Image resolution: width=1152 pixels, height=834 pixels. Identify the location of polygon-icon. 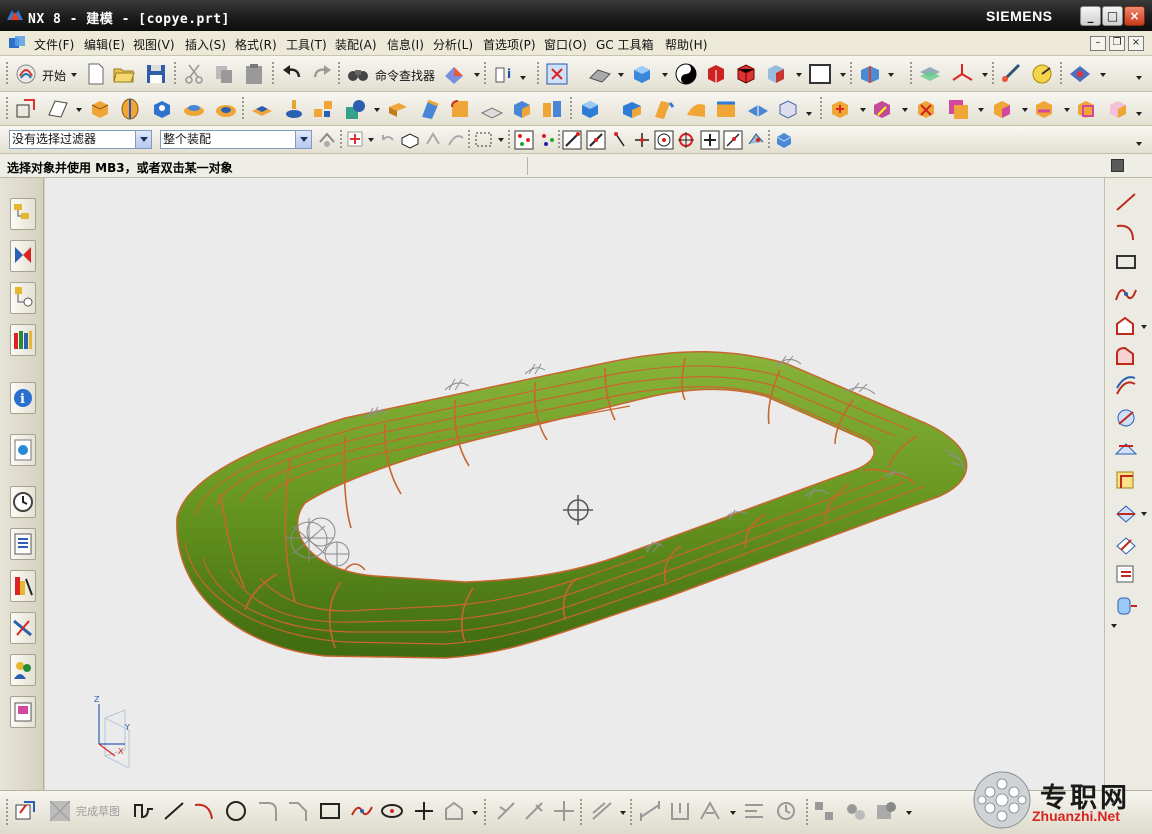
(1126, 326).